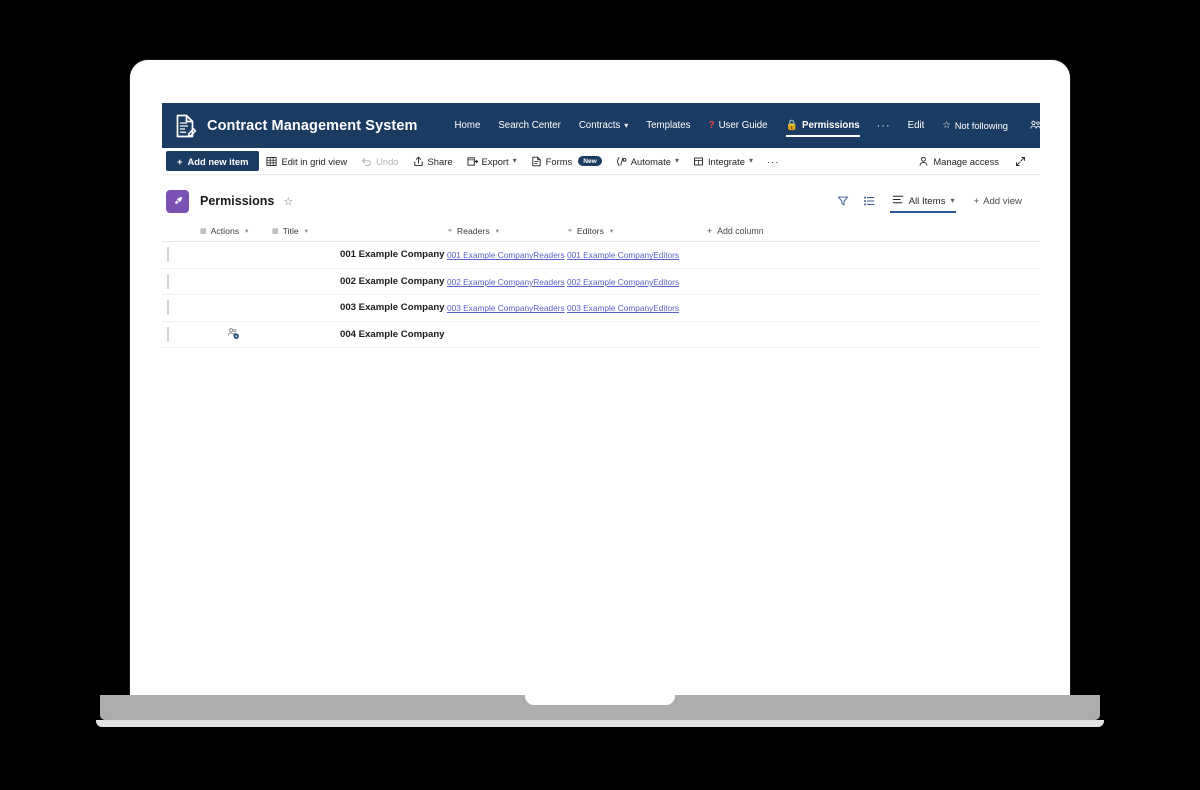 The height and width of the screenshot is (790, 1200). I want to click on add-column-label: Add column, so click(740, 230).